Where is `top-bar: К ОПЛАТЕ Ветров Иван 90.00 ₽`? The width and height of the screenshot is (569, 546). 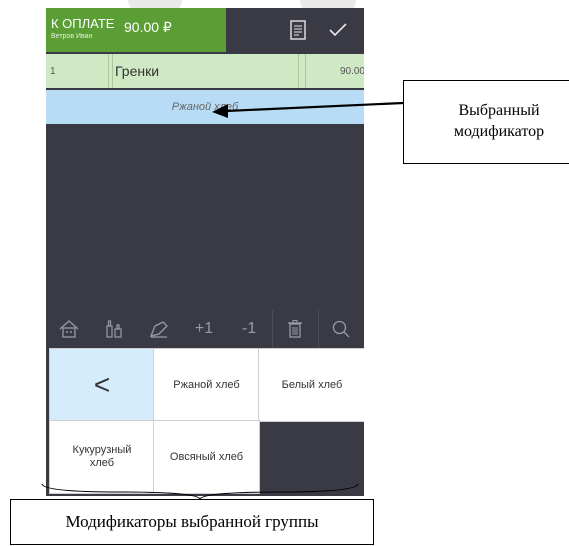 top-bar: К ОПЛАТЕ Ветров Иван 90.00 ₽ is located at coordinates (205, 30).